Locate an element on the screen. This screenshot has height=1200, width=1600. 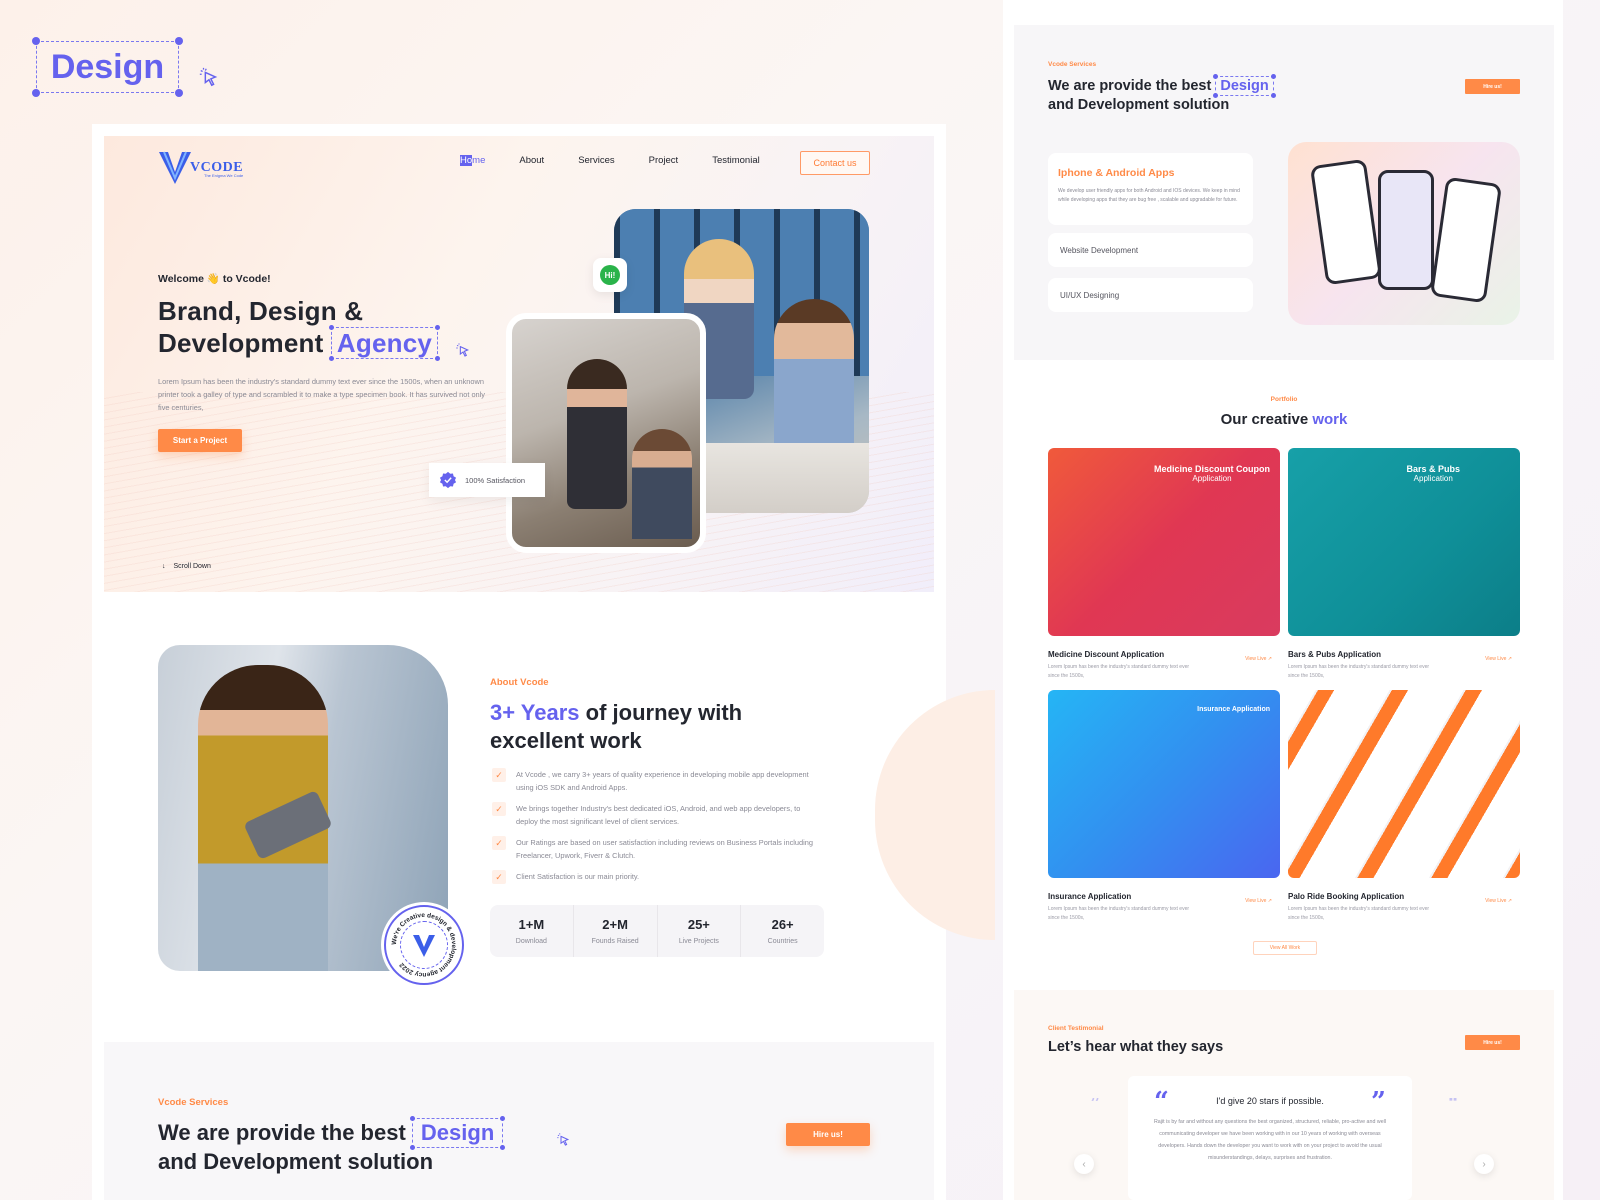
chevron-right-icon: › is located at coordinates (1484, 1164).